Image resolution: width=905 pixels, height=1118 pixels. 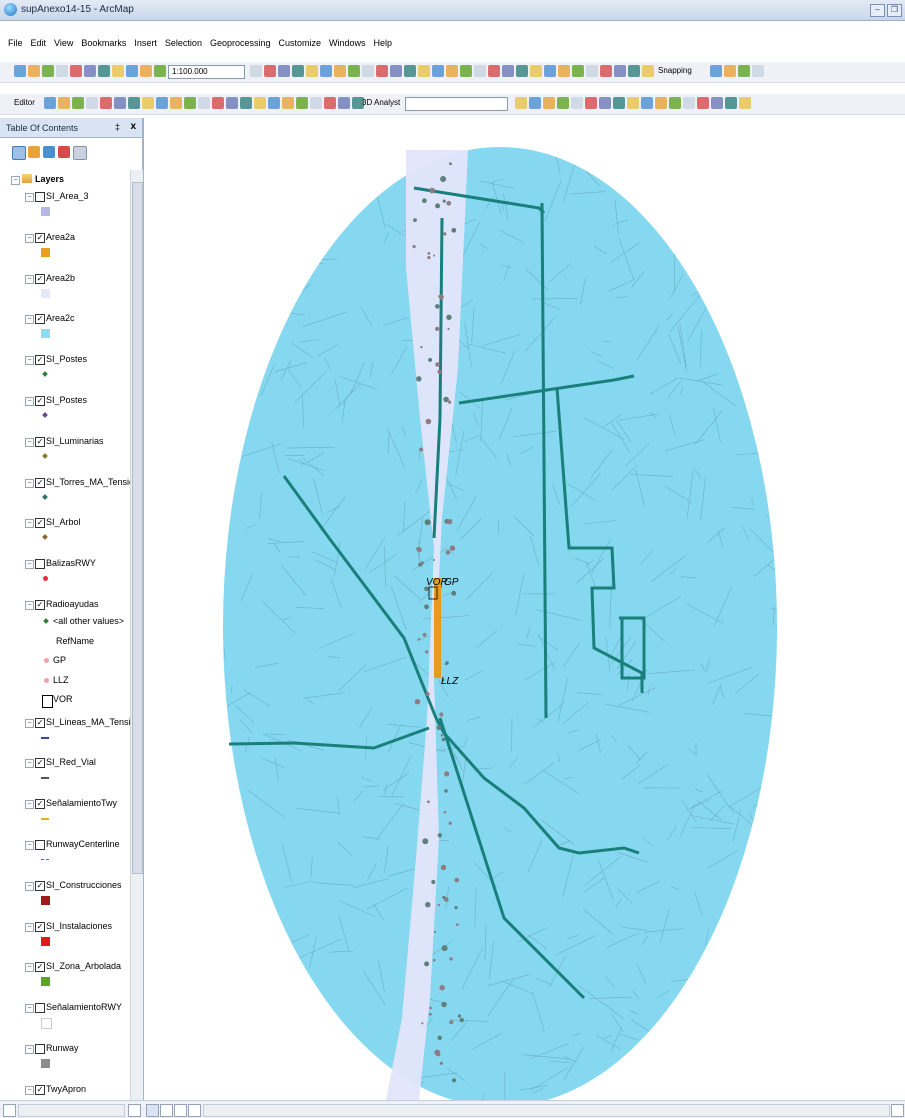 What do you see at coordinates (65, 1090) in the screenshot?
I see `toc-layer-twyapron: − ✓ TwyApron` at bounding box center [65, 1090].